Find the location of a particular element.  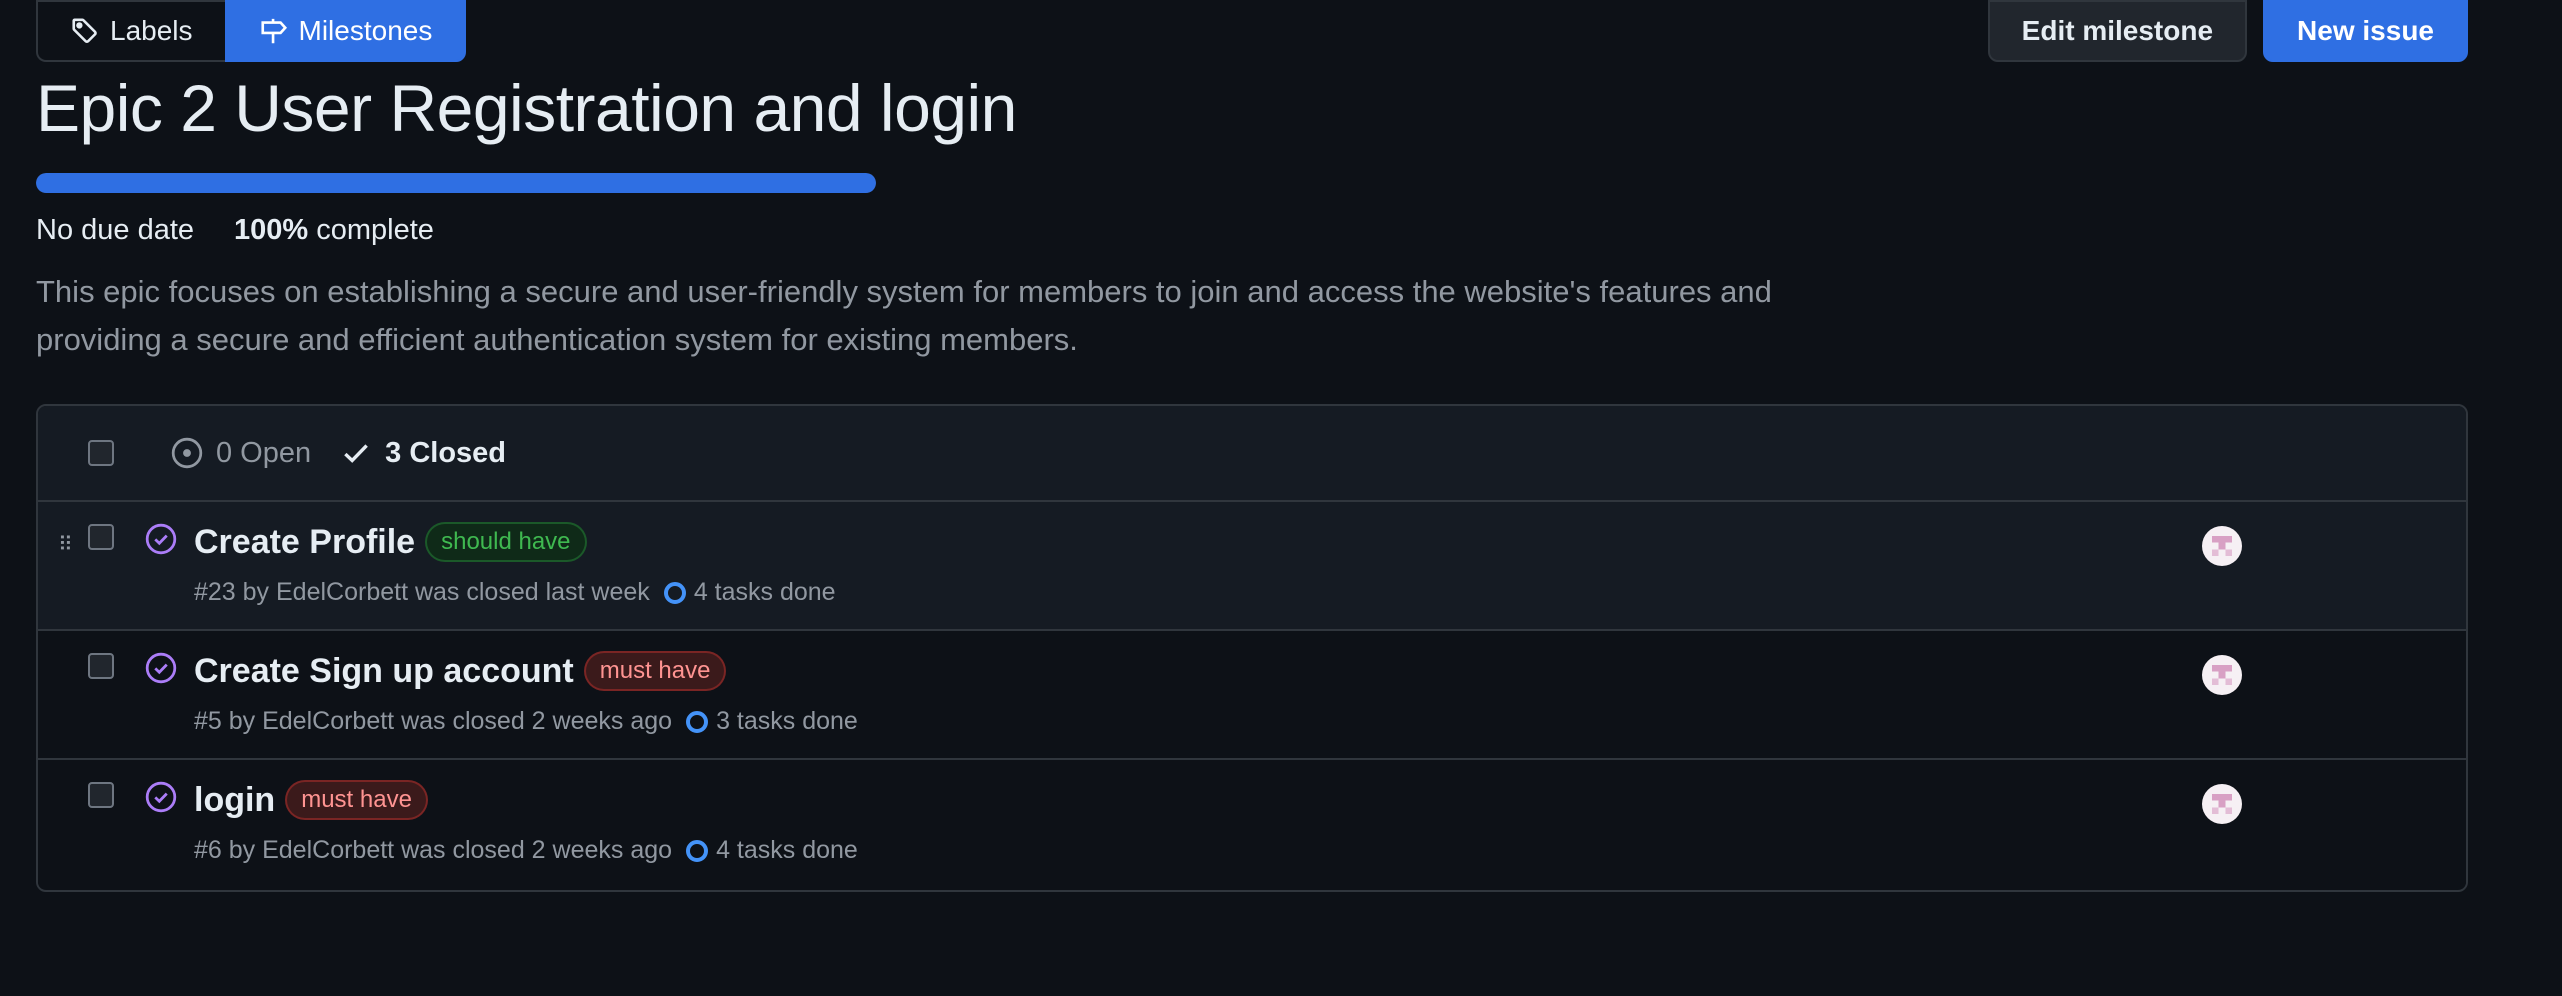

milestone-progress-fill is located at coordinates (456, 183).